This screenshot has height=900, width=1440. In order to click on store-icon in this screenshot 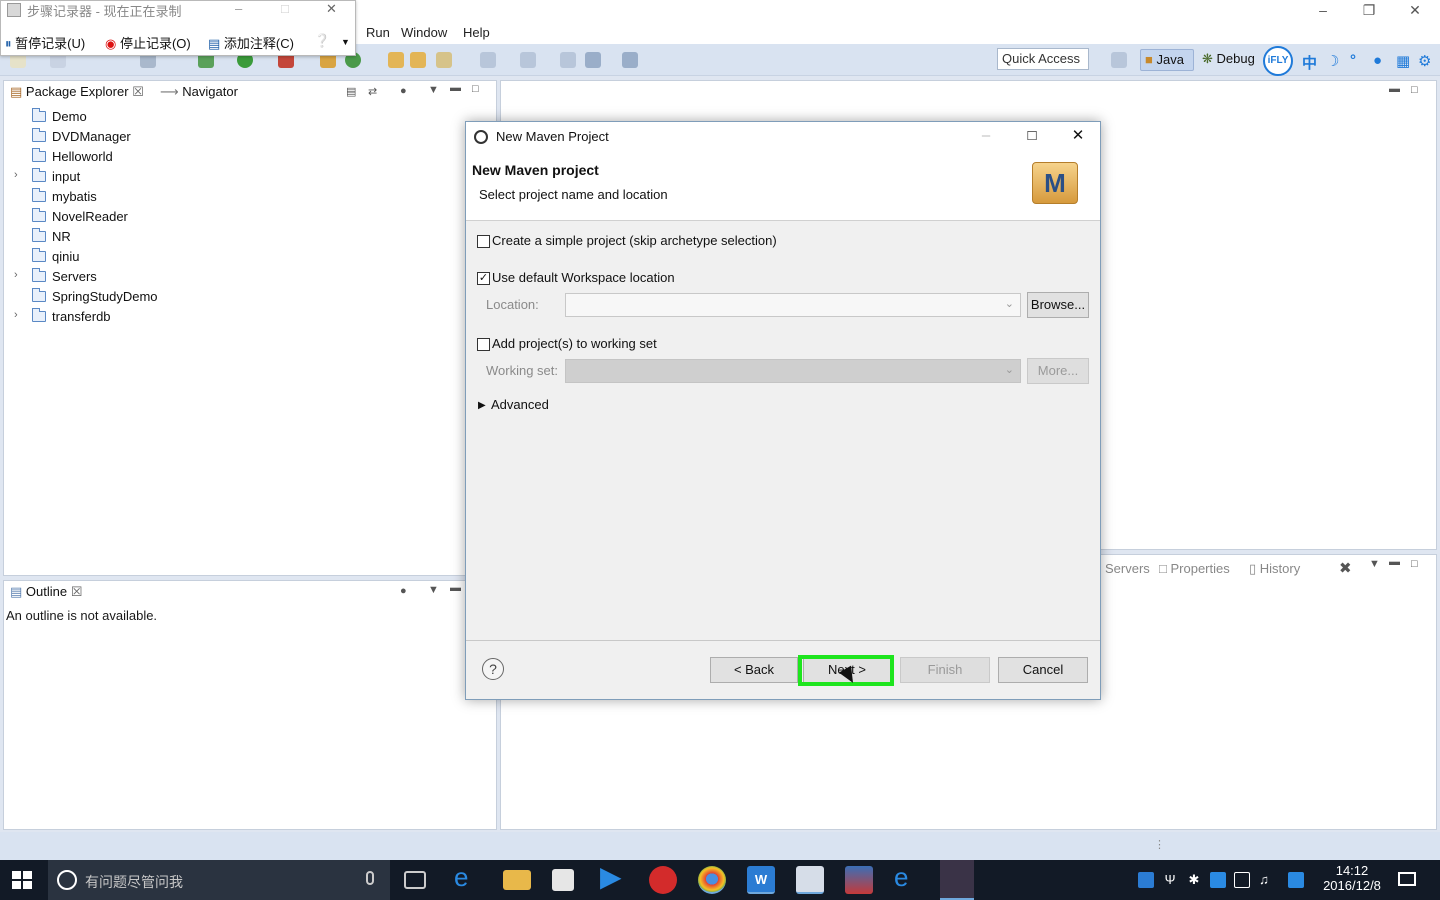, I will do `click(563, 880)`.